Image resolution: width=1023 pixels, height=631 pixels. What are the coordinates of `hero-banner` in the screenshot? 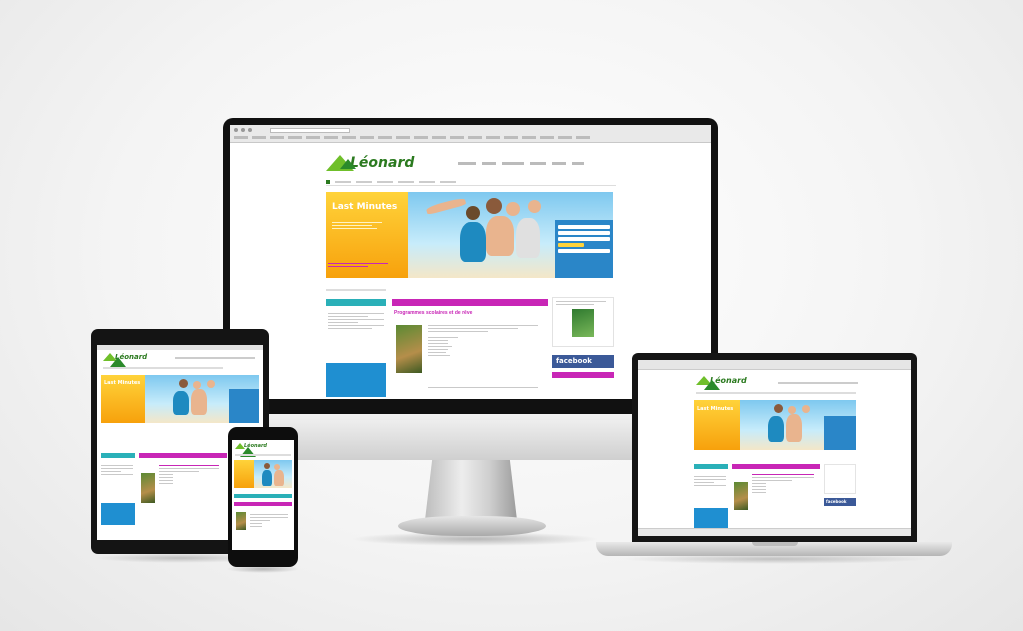 It's located at (263, 474).